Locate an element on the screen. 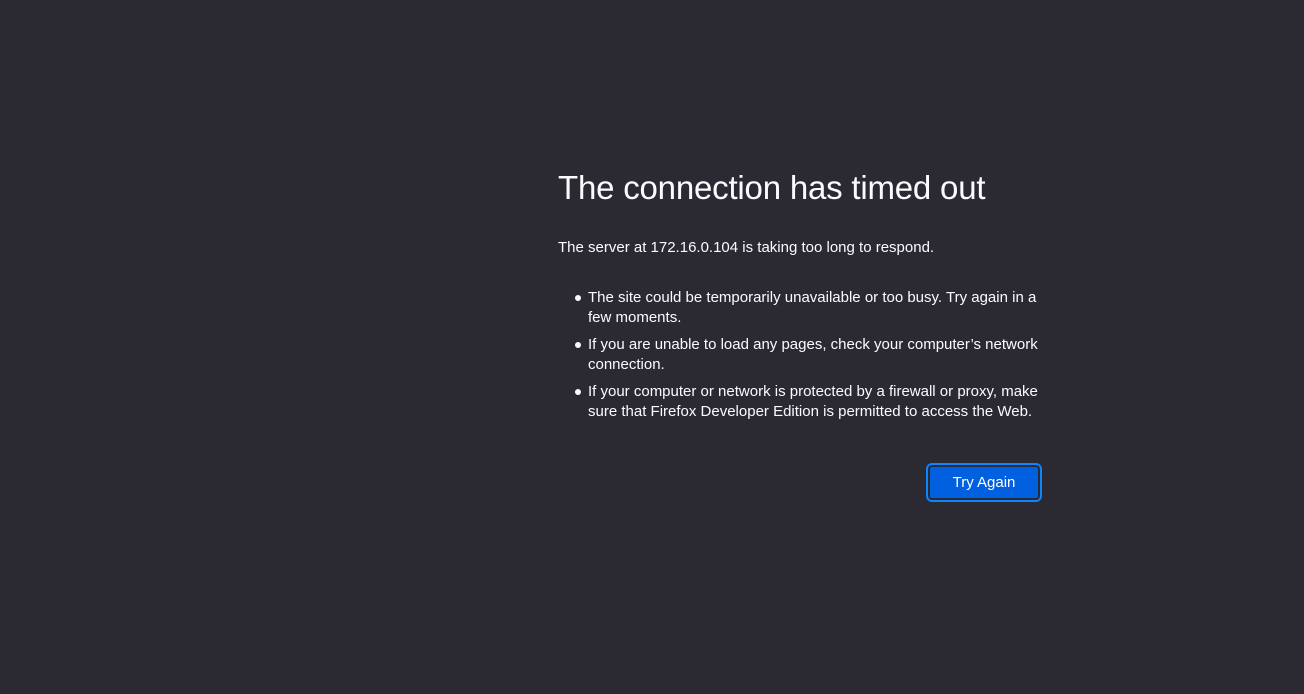 The height and width of the screenshot is (694, 1304). error-title: The connection has timed out is located at coordinates (772, 187).